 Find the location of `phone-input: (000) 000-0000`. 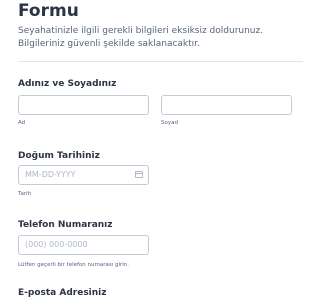

phone-input: (000) 000-0000 is located at coordinates (83, 245).